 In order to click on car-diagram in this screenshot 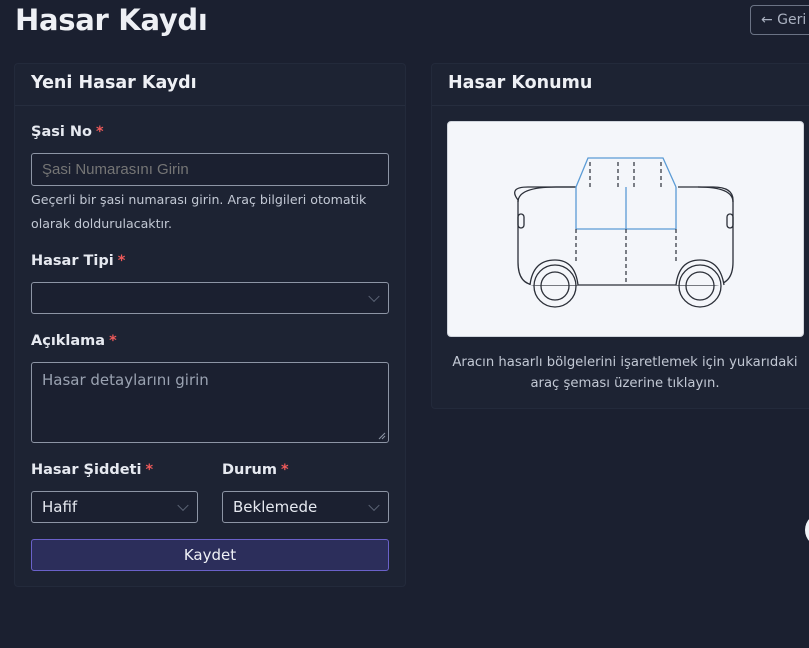, I will do `click(625, 229)`.